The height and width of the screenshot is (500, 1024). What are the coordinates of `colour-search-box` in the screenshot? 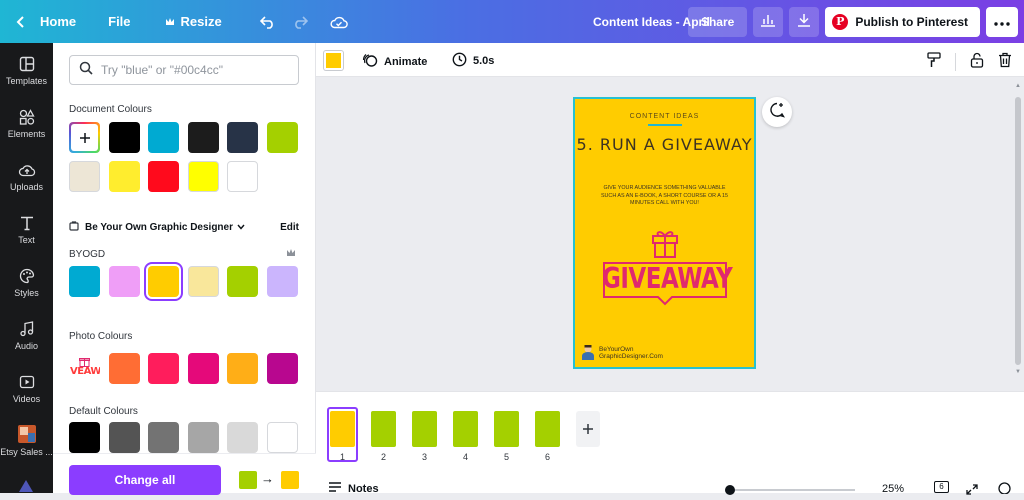 It's located at (184, 70).